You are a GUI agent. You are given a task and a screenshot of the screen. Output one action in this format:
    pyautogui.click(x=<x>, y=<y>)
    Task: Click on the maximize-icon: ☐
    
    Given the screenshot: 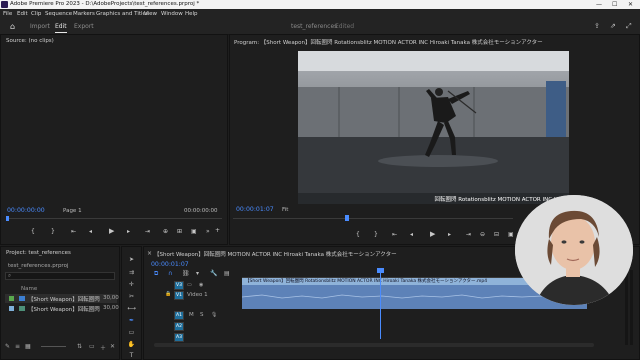 What is the action you would take?
    pyautogui.click(x=614, y=4)
    